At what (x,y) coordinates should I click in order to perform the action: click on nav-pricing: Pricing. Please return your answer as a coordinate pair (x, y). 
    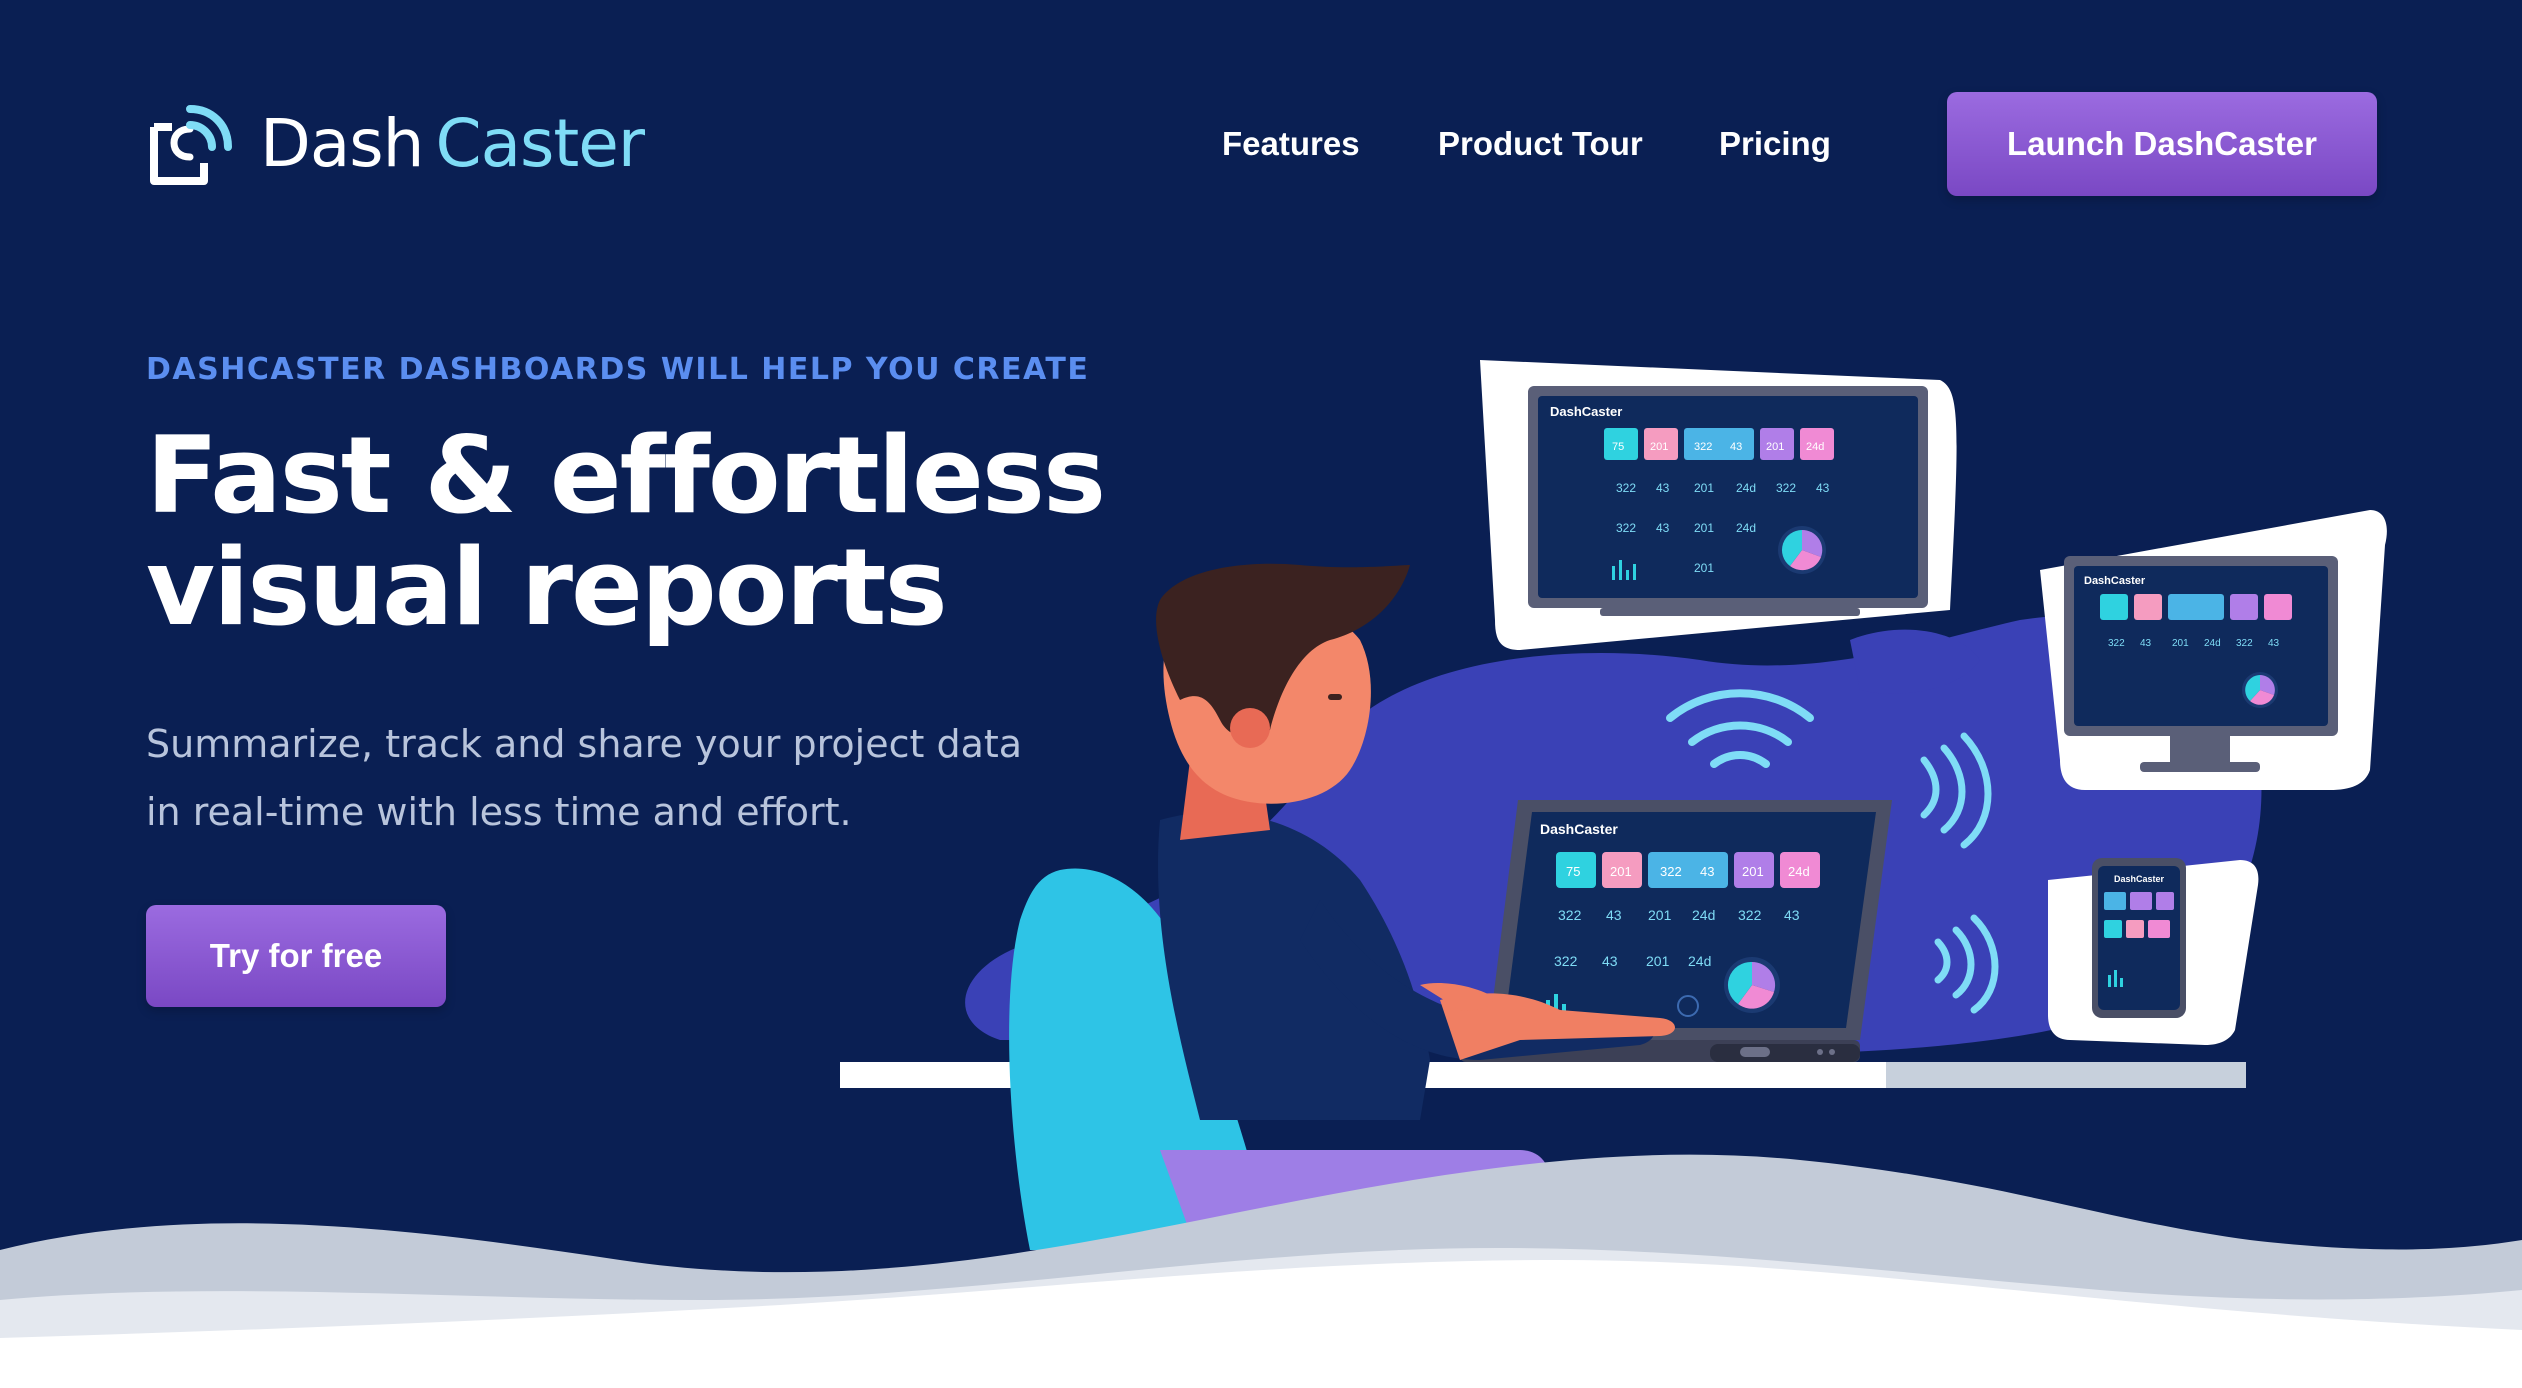
    Looking at the image, I should click on (1775, 144).